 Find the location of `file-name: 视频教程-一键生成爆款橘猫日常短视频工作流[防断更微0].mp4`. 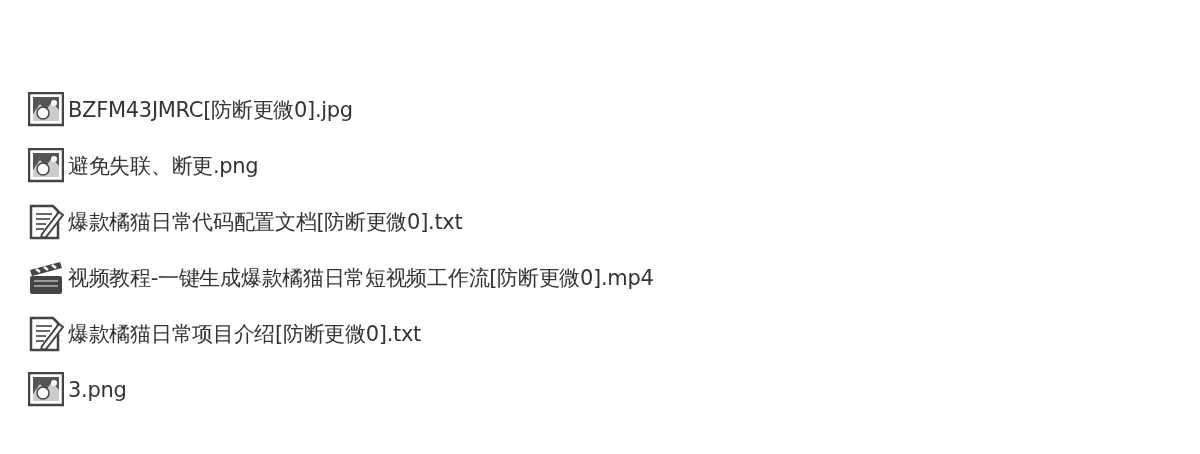

file-name: 视频教程-一键生成爆款橘猫日常短视频工作流[防断更微0].mp4 is located at coordinates (361, 278).